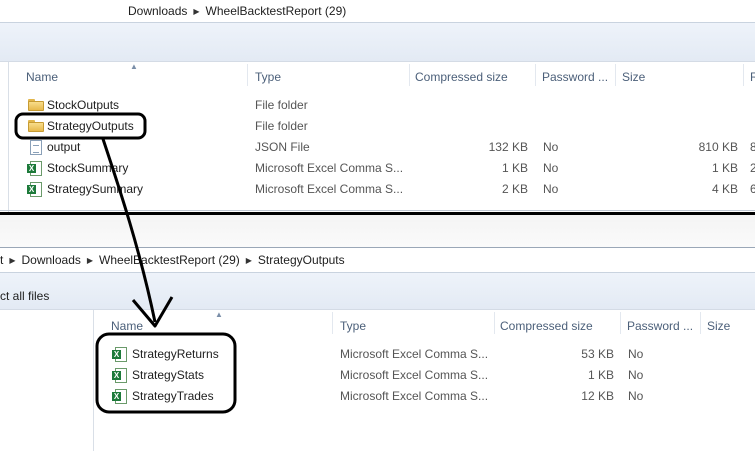 The width and height of the screenshot is (755, 451). Describe the element at coordinates (166, 373) in the screenshot. I see `highlight-strategy-files` at that location.